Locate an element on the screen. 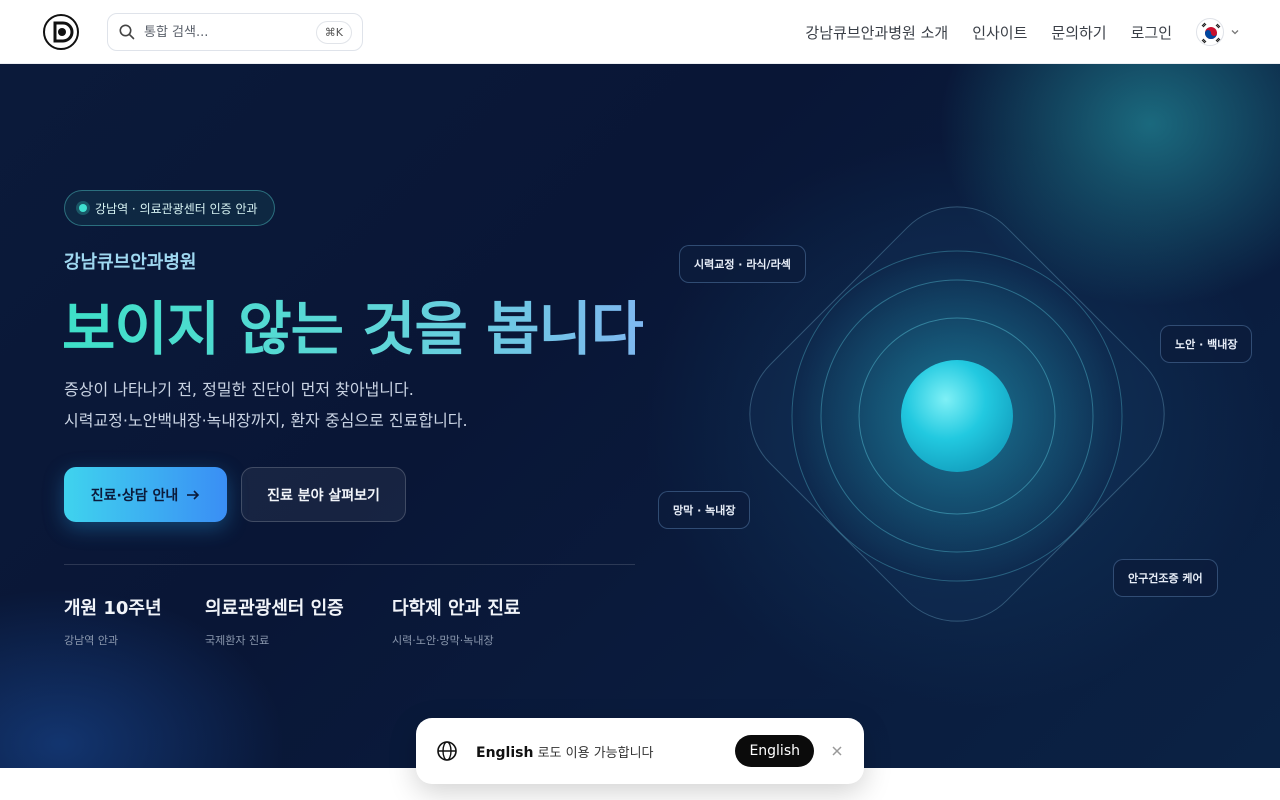  toast-message-suffix: 로도 이용 가능합니다 is located at coordinates (595, 753).